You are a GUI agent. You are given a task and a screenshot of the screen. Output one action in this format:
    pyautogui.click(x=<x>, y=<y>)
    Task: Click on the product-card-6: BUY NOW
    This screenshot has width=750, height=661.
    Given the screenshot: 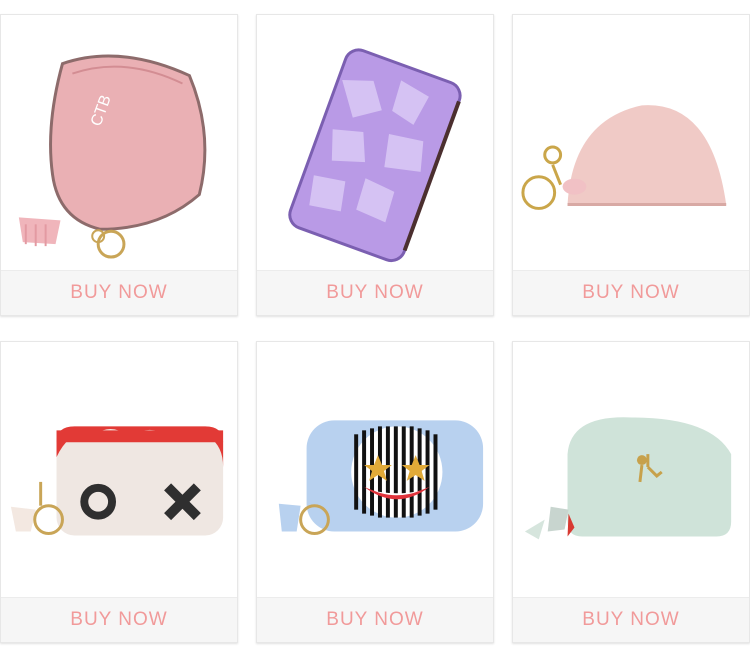 What is the action you would take?
    pyautogui.click(x=631, y=492)
    